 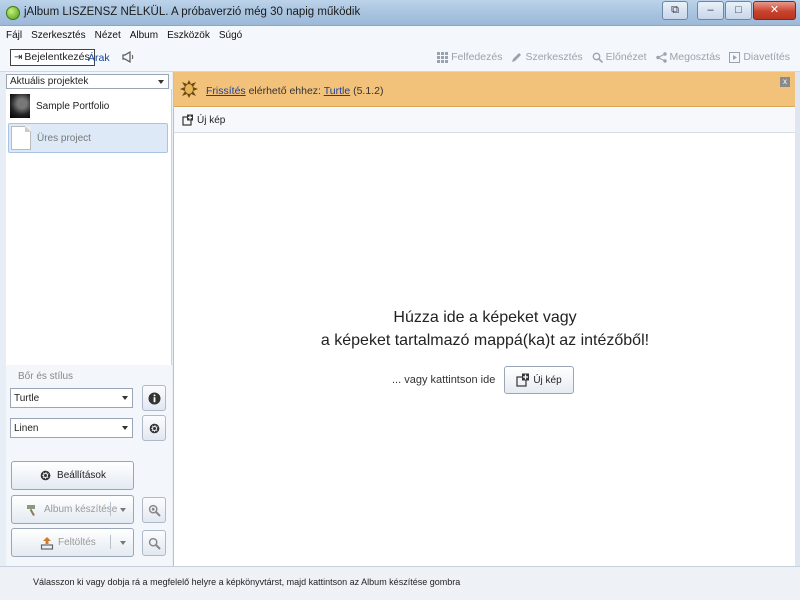 I want to click on skin-section-label: Bőr és stílus, so click(x=46, y=376).